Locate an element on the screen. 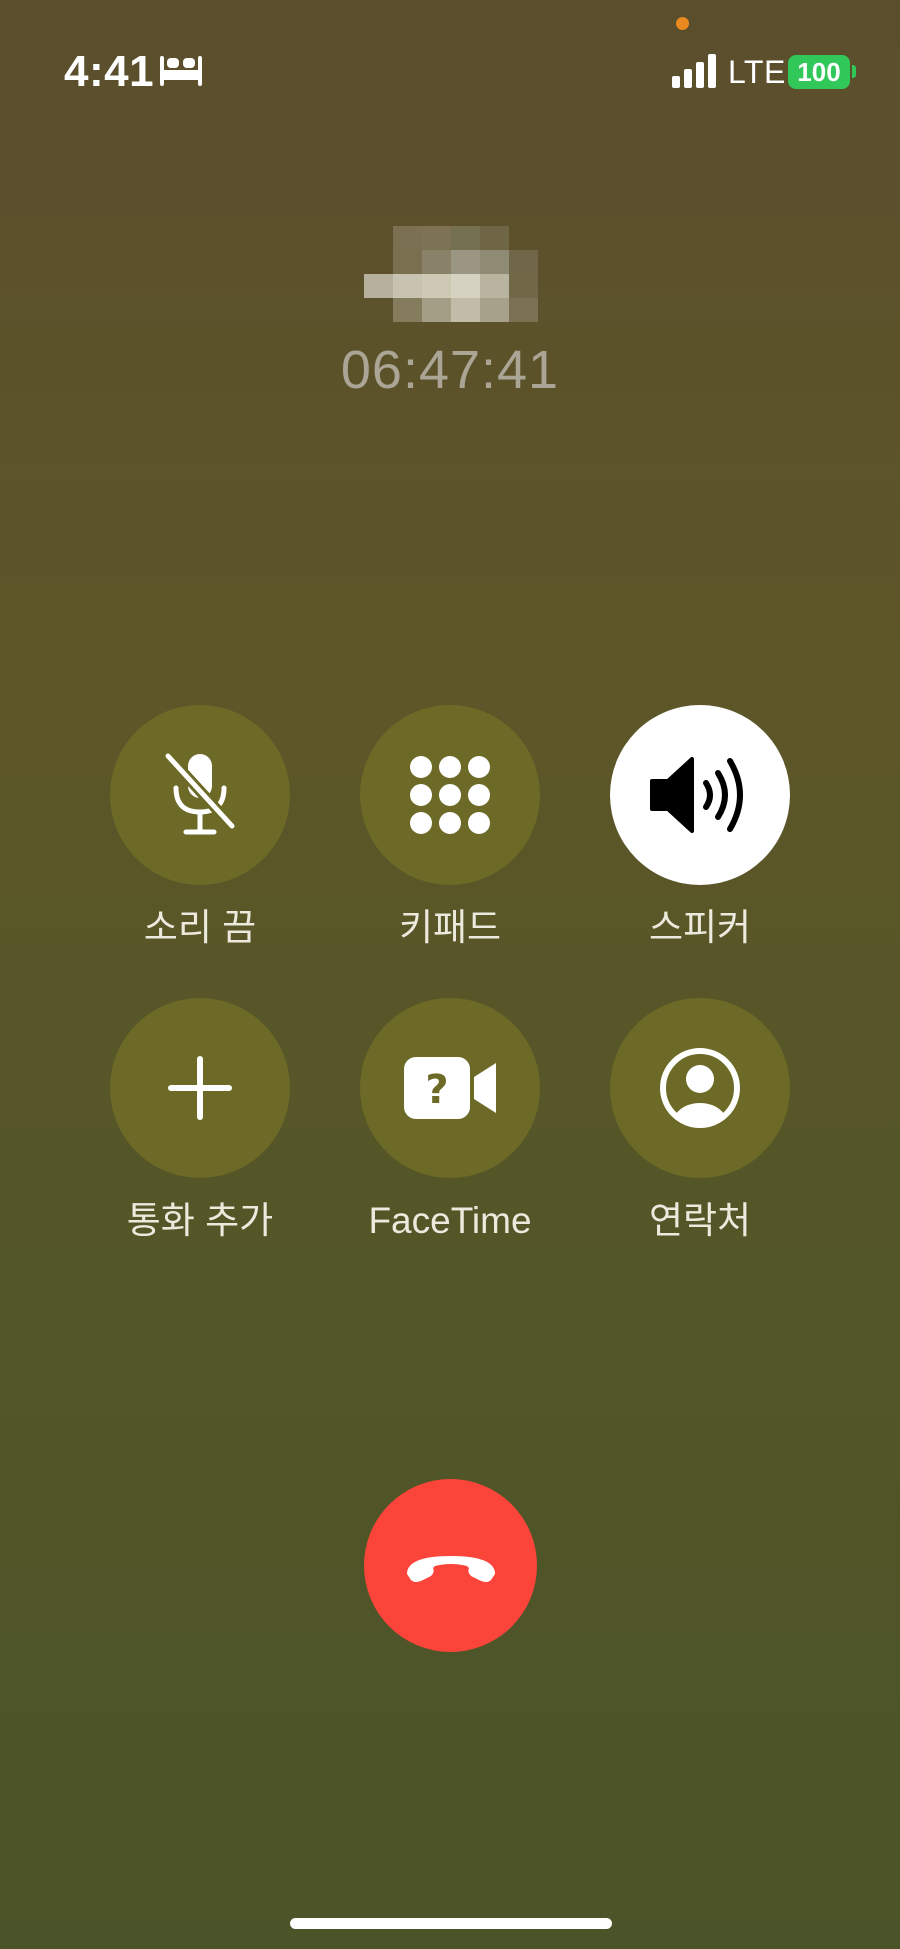 The height and width of the screenshot is (1949, 900). speaker-label: 스피커 is located at coordinates (700, 927).